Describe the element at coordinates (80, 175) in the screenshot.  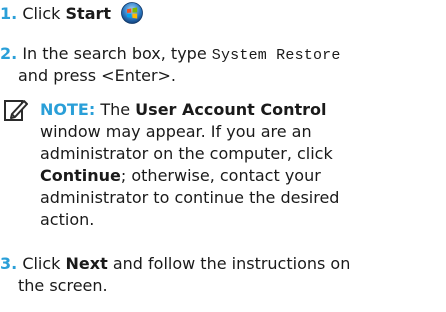
I see `note-bold-continue: Continue` at that location.